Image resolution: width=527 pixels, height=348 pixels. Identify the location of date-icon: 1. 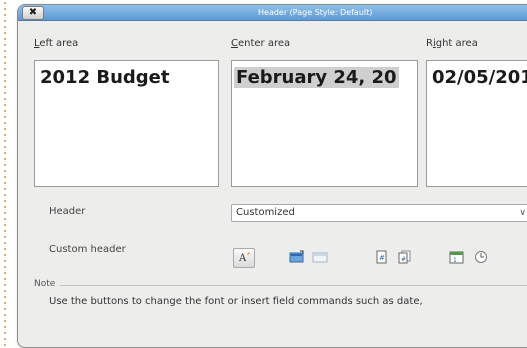
(456, 257).